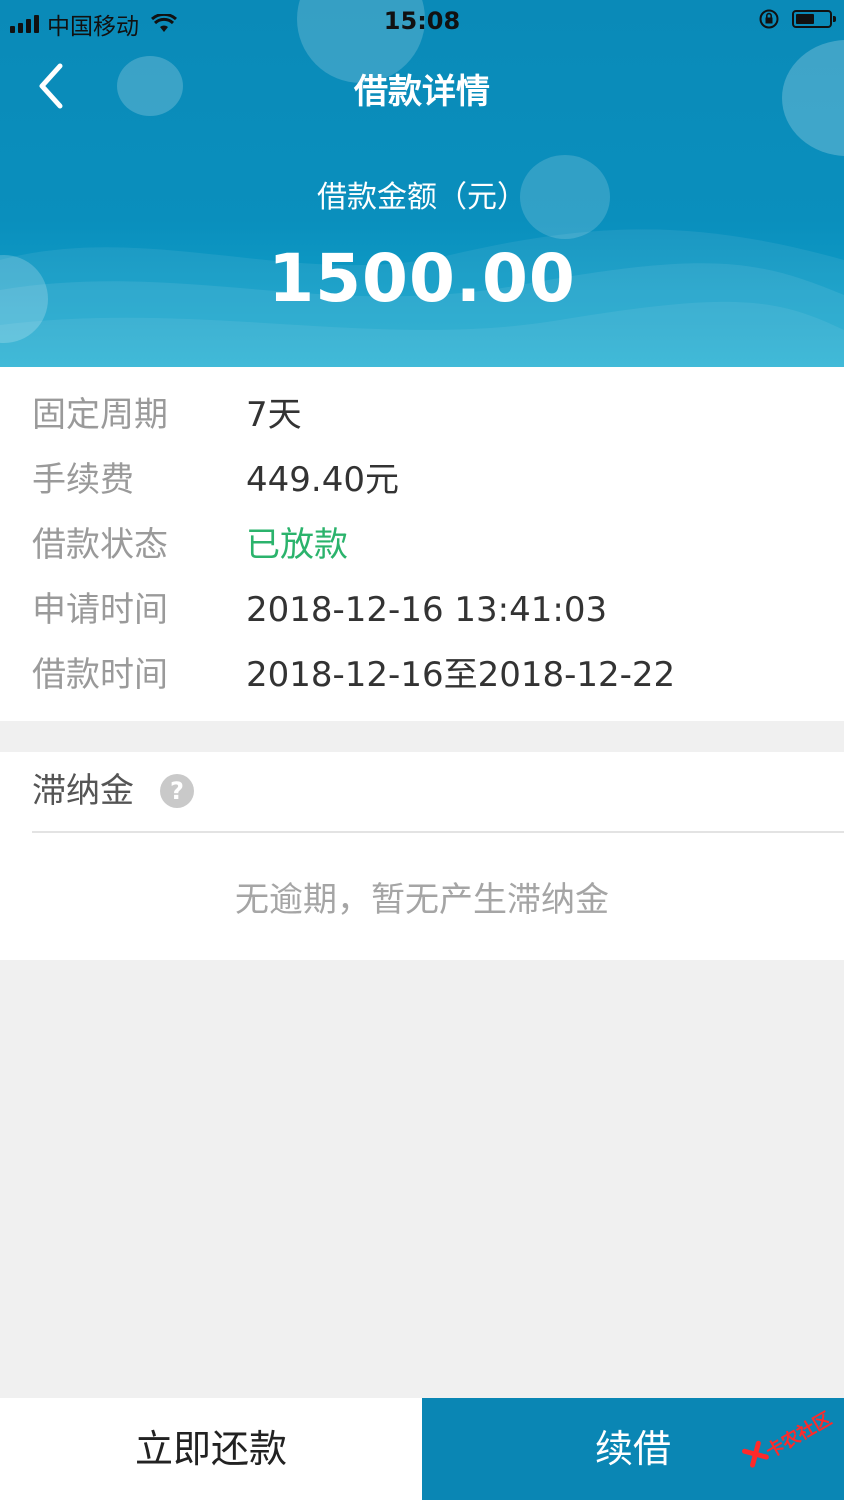 This screenshot has height=1500, width=844. I want to click on detail-row-loan-period: 借款时间 2018-12-16至2018-12-22, so click(422, 675).